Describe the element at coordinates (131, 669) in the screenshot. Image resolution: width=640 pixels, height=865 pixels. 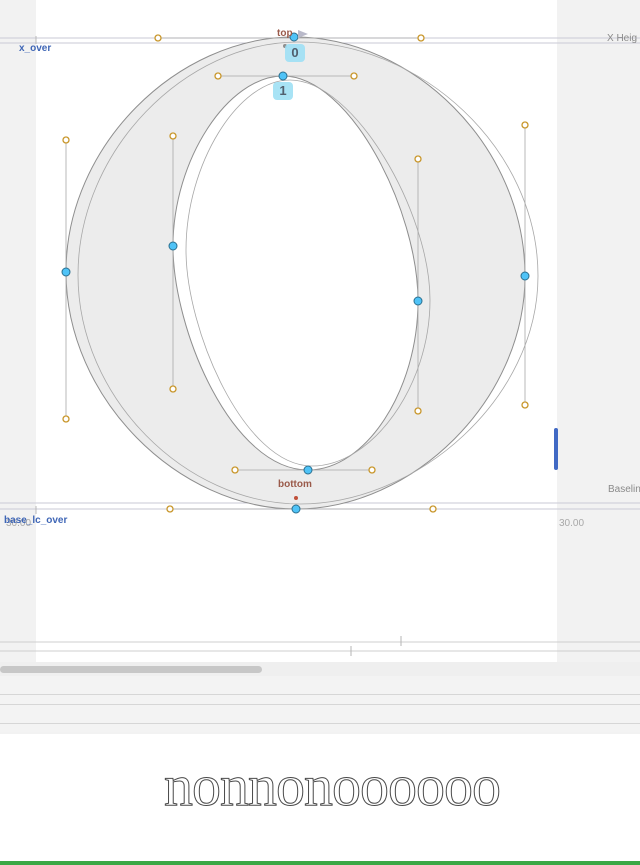
I see `horizontal-scroll-thumb` at that location.